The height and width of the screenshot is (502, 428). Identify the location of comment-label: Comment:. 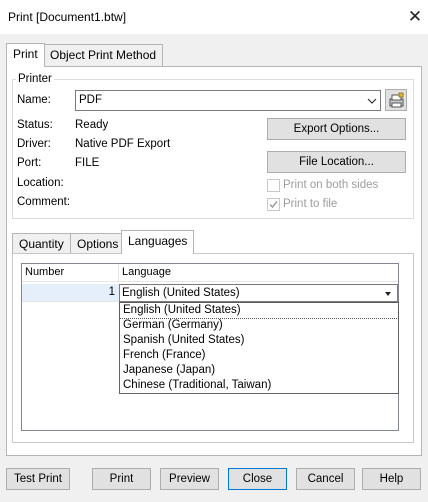
(44, 202).